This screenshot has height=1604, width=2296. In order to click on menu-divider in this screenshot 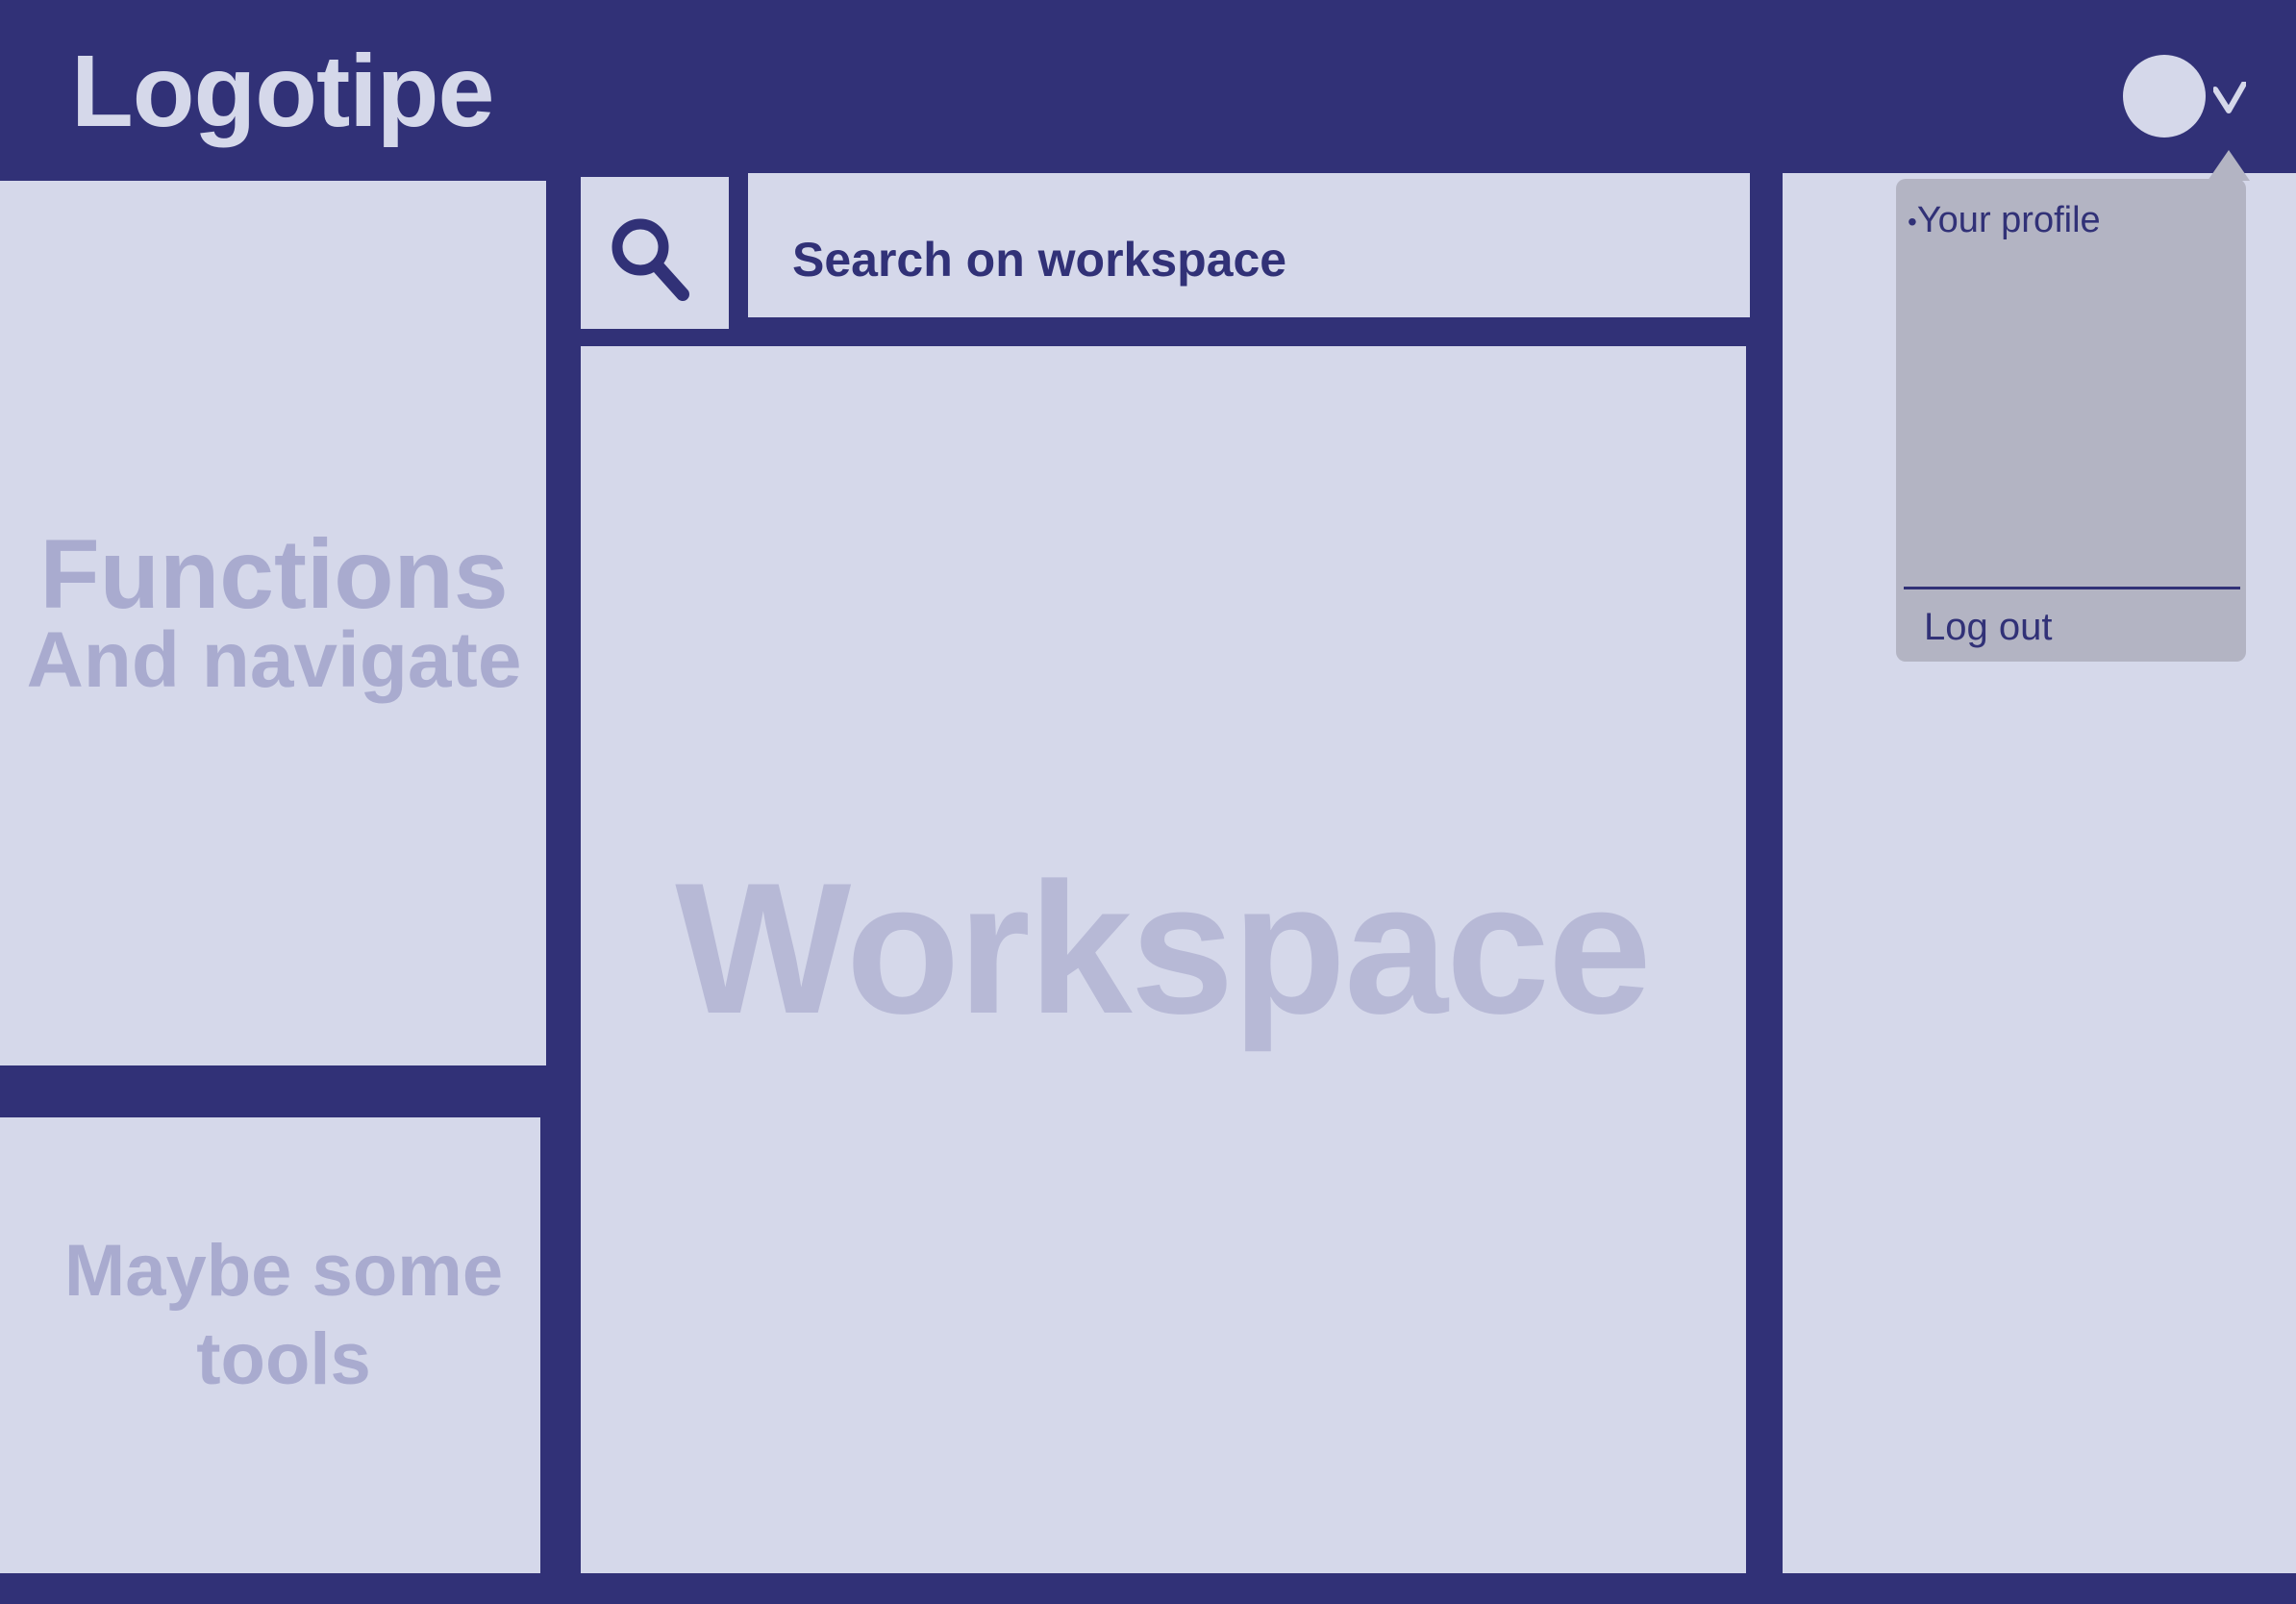, I will do `click(2072, 588)`.